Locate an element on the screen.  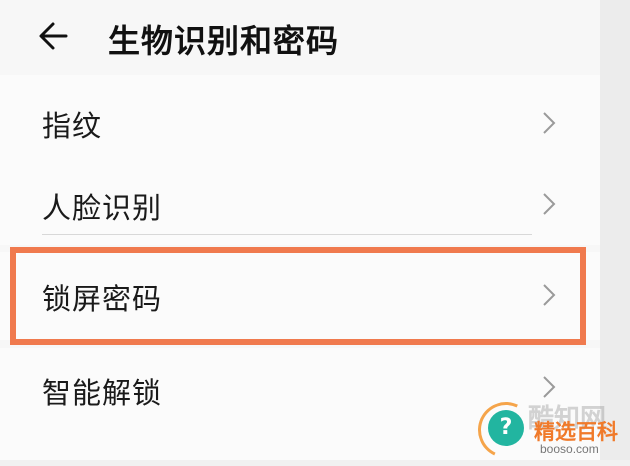
back-button is located at coordinates (58, 36).